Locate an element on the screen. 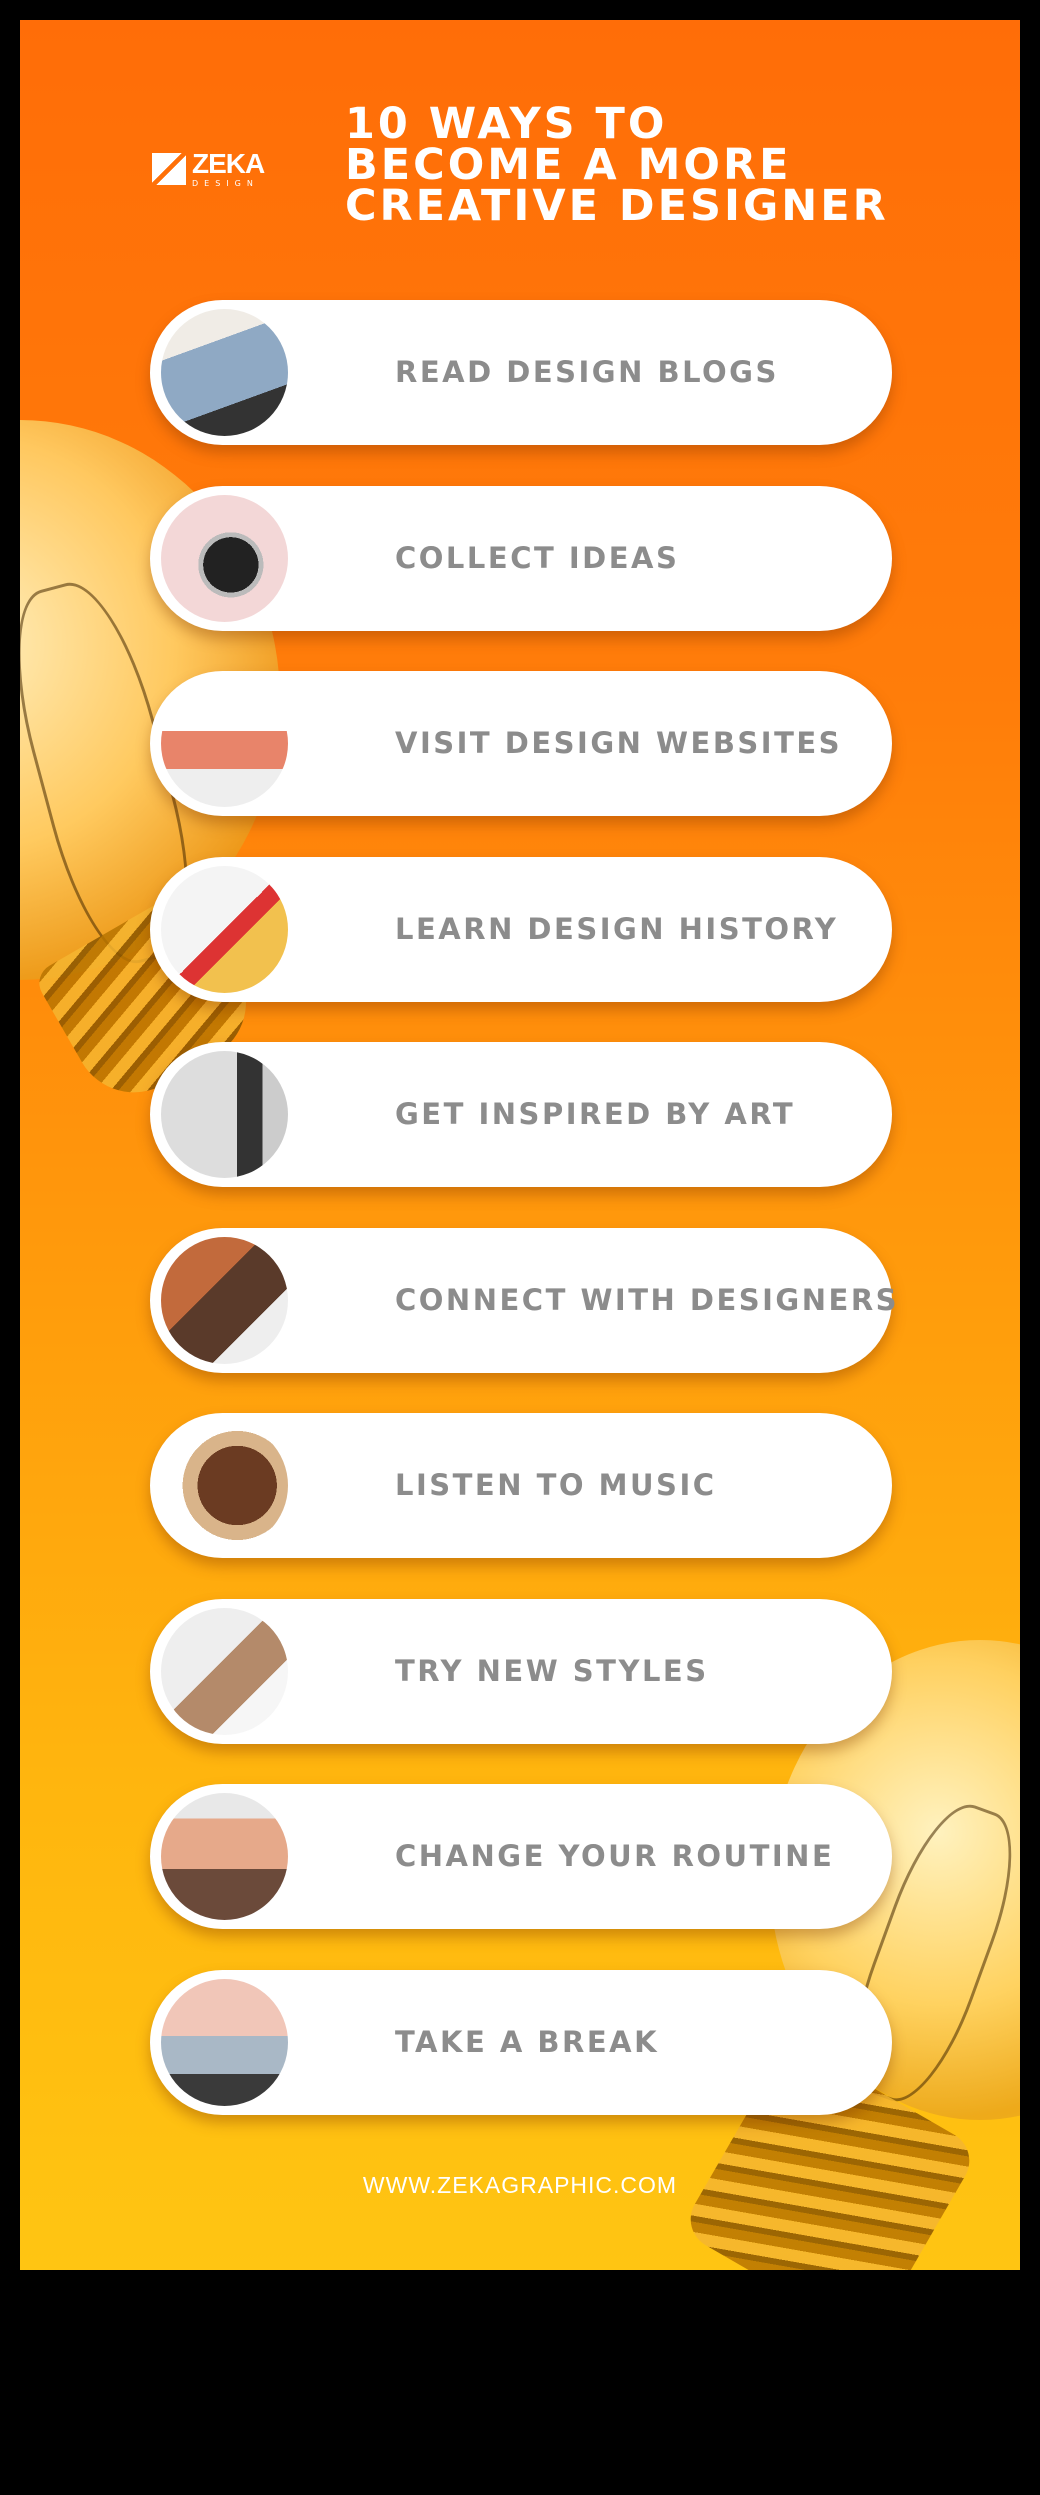 The height and width of the screenshot is (2495, 1040). item-label: CHANGE YOUR ROUTINE is located at coordinates (615, 1856).